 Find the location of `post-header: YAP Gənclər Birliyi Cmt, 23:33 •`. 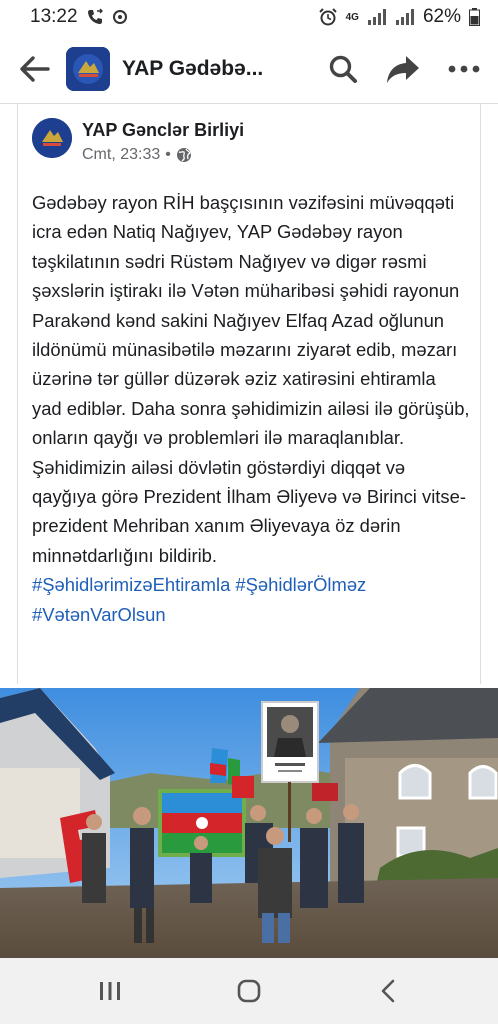

post-header: YAP Gənclər Birliyi Cmt, 23:33 • is located at coordinates (249, 134).